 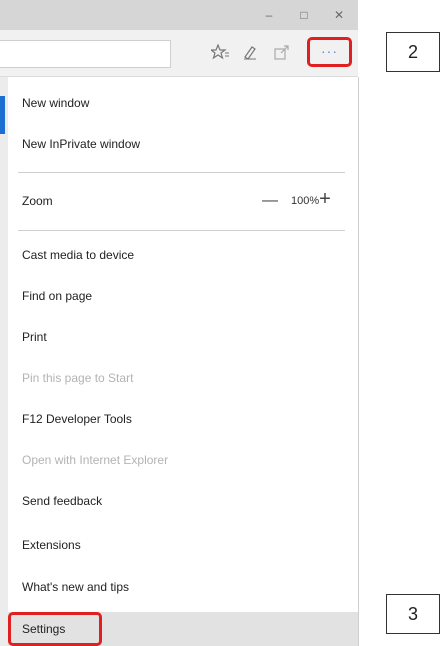 I want to click on web-note-pen-icon, so click(x=250, y=53).